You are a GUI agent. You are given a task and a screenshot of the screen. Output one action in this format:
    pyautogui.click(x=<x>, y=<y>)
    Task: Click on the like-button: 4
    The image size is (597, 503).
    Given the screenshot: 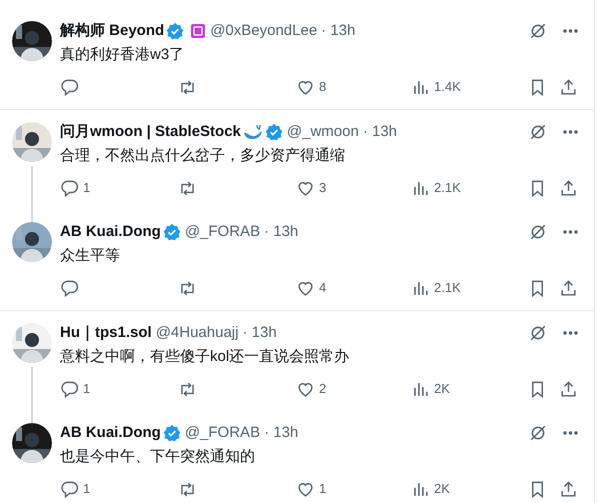 What is the action you would take?
    pyautogui.click(x=353, y=288)
    